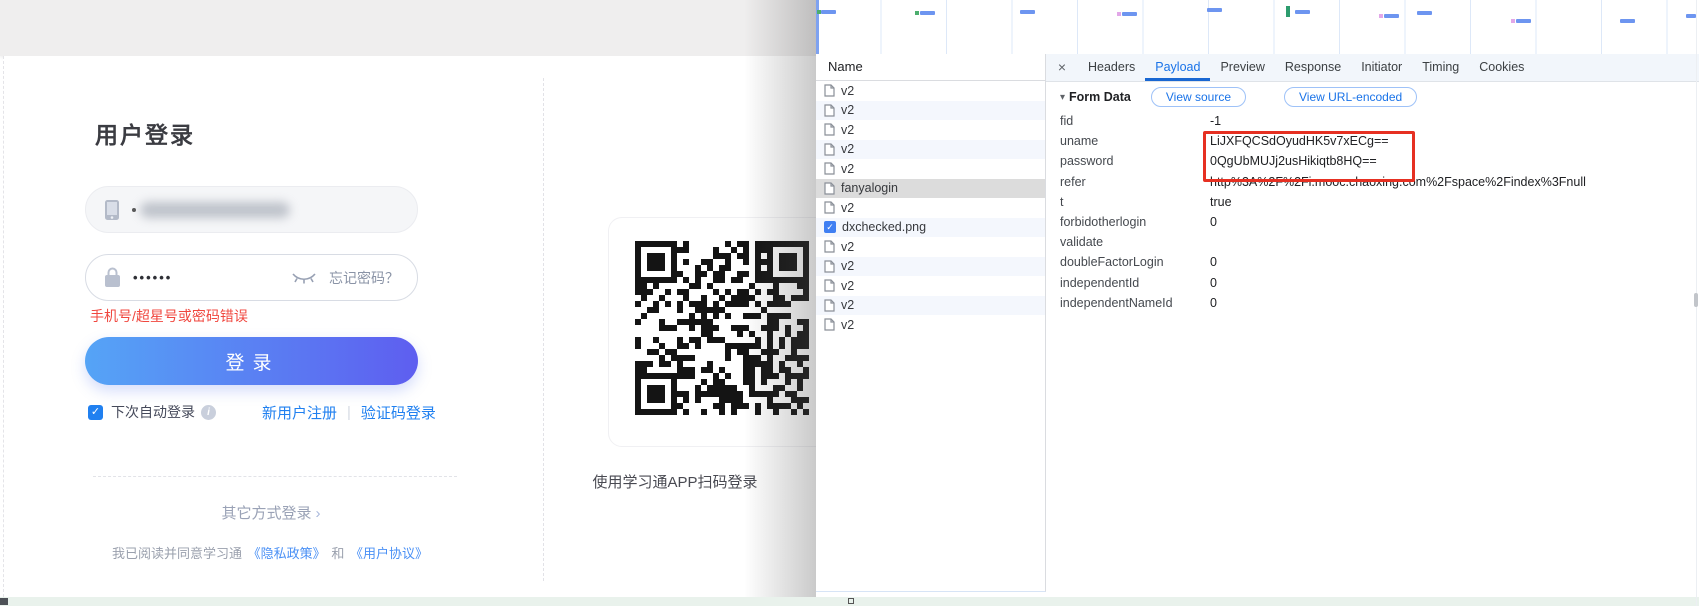 Image resolution: width=1699 pixels, height=606 pixels. What do you see at coordinates (1111, 67) in the screenshot?
I see `tab-headers: Headers` at bounding box center [1111, 67].